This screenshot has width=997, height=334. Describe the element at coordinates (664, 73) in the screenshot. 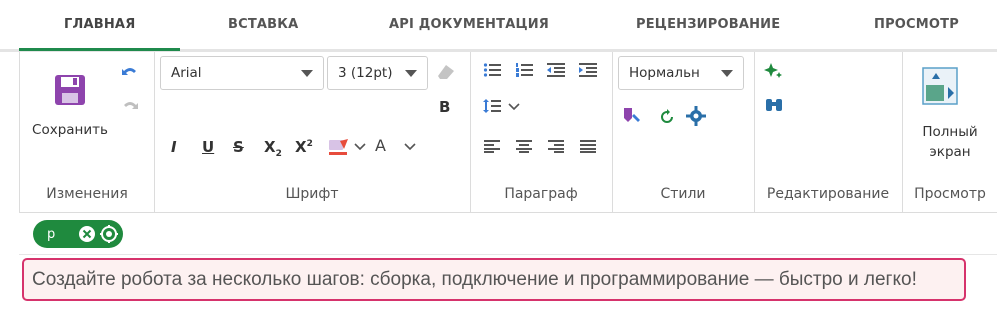

I see `style-value: Нормальн` at that location.